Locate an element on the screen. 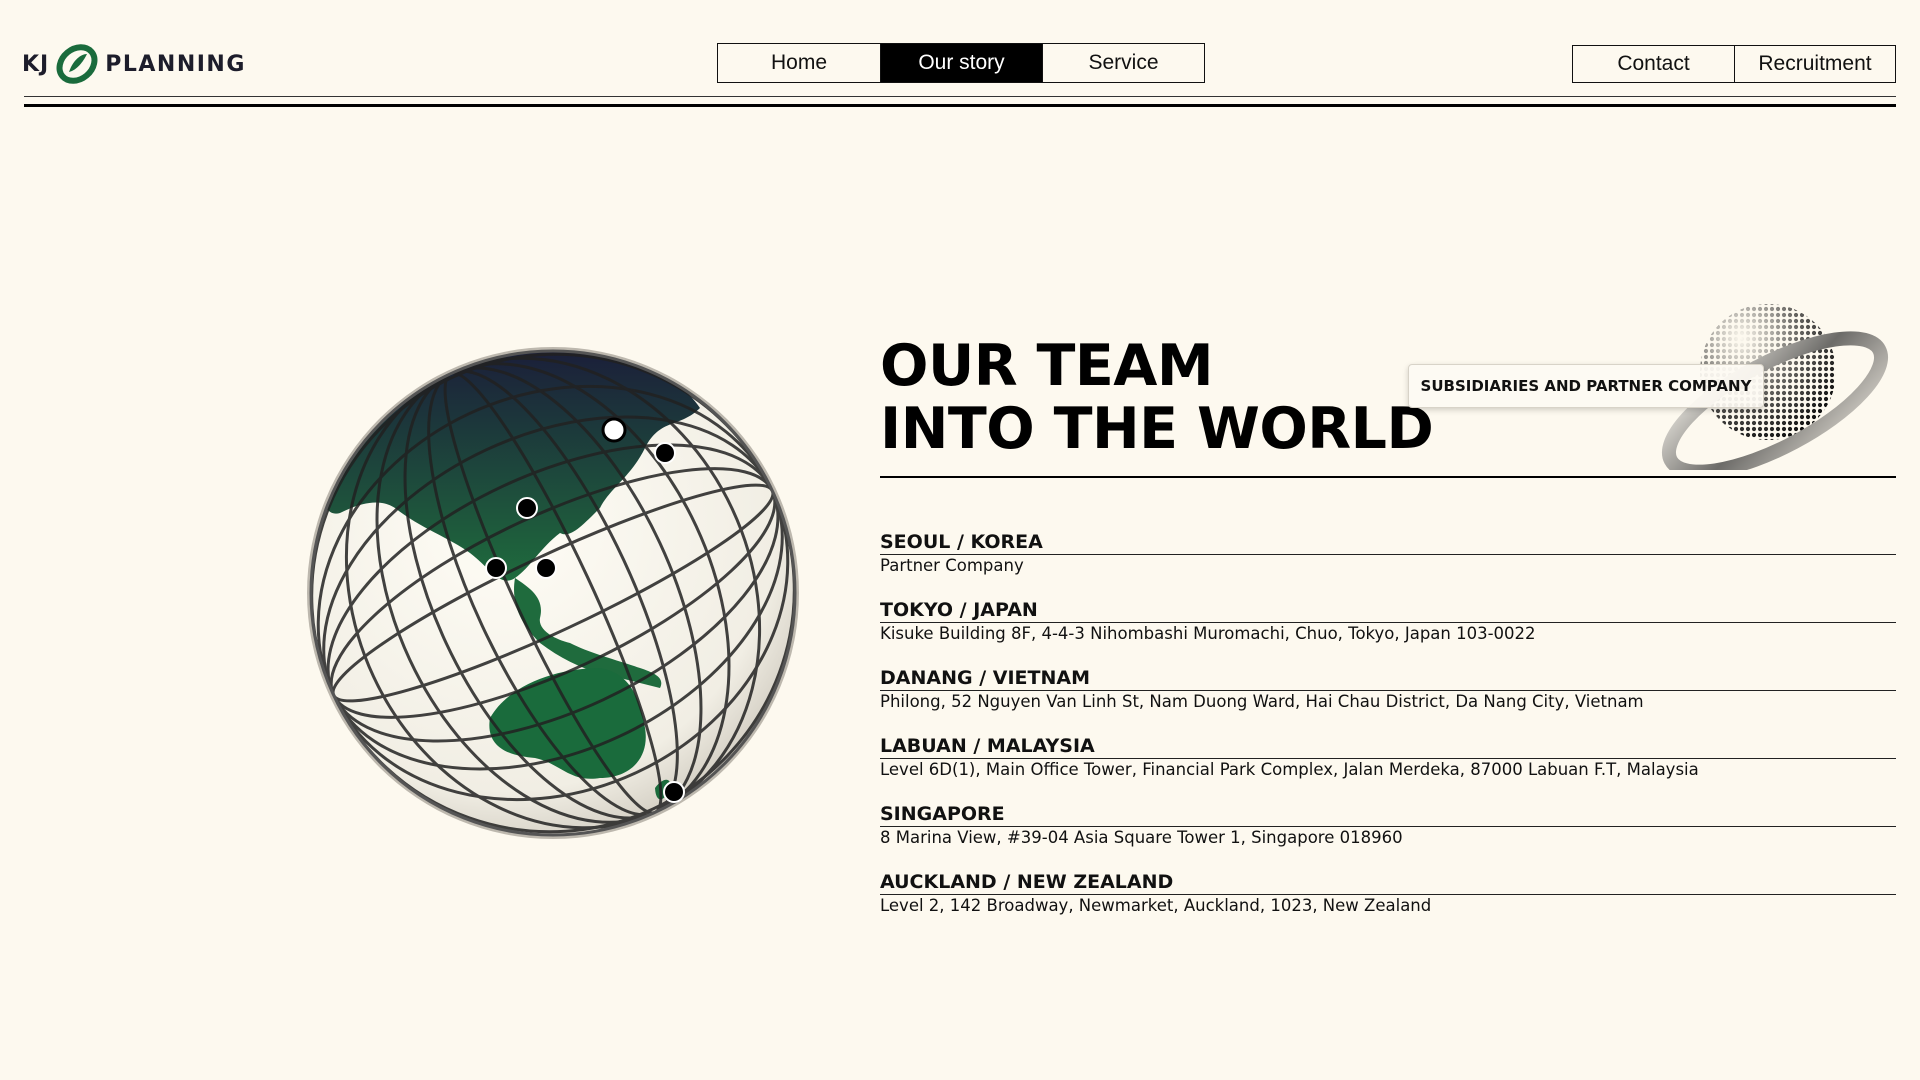 Image resolution: width=1920 pixels, height=1080 pixels. marker-singapore is located at coordinates (496, 568).